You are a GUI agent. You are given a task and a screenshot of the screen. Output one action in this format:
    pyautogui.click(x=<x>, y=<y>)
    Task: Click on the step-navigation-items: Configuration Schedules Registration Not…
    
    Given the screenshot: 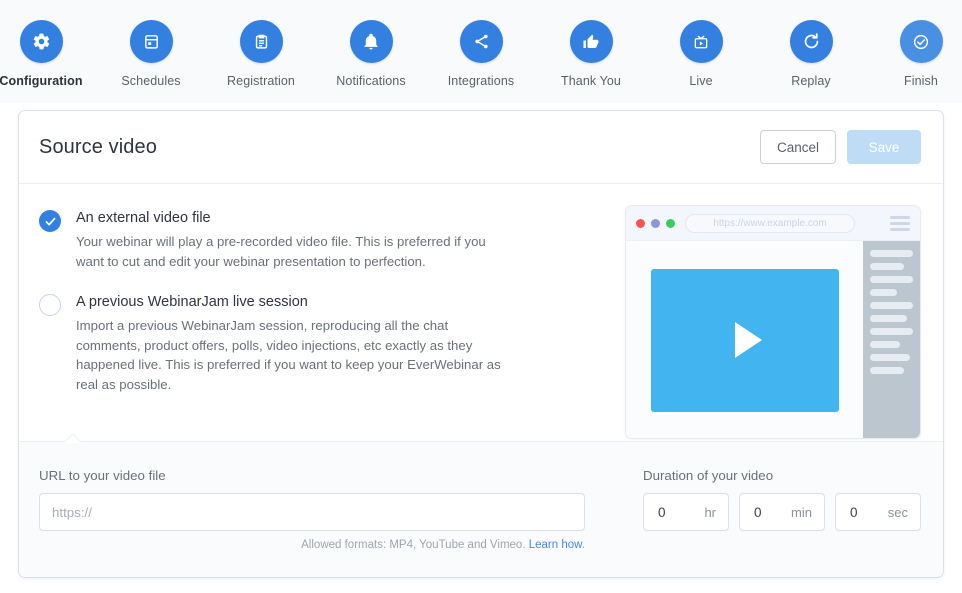 What is the action you would take?
    pyautogui.click(x=481, y=54)
    